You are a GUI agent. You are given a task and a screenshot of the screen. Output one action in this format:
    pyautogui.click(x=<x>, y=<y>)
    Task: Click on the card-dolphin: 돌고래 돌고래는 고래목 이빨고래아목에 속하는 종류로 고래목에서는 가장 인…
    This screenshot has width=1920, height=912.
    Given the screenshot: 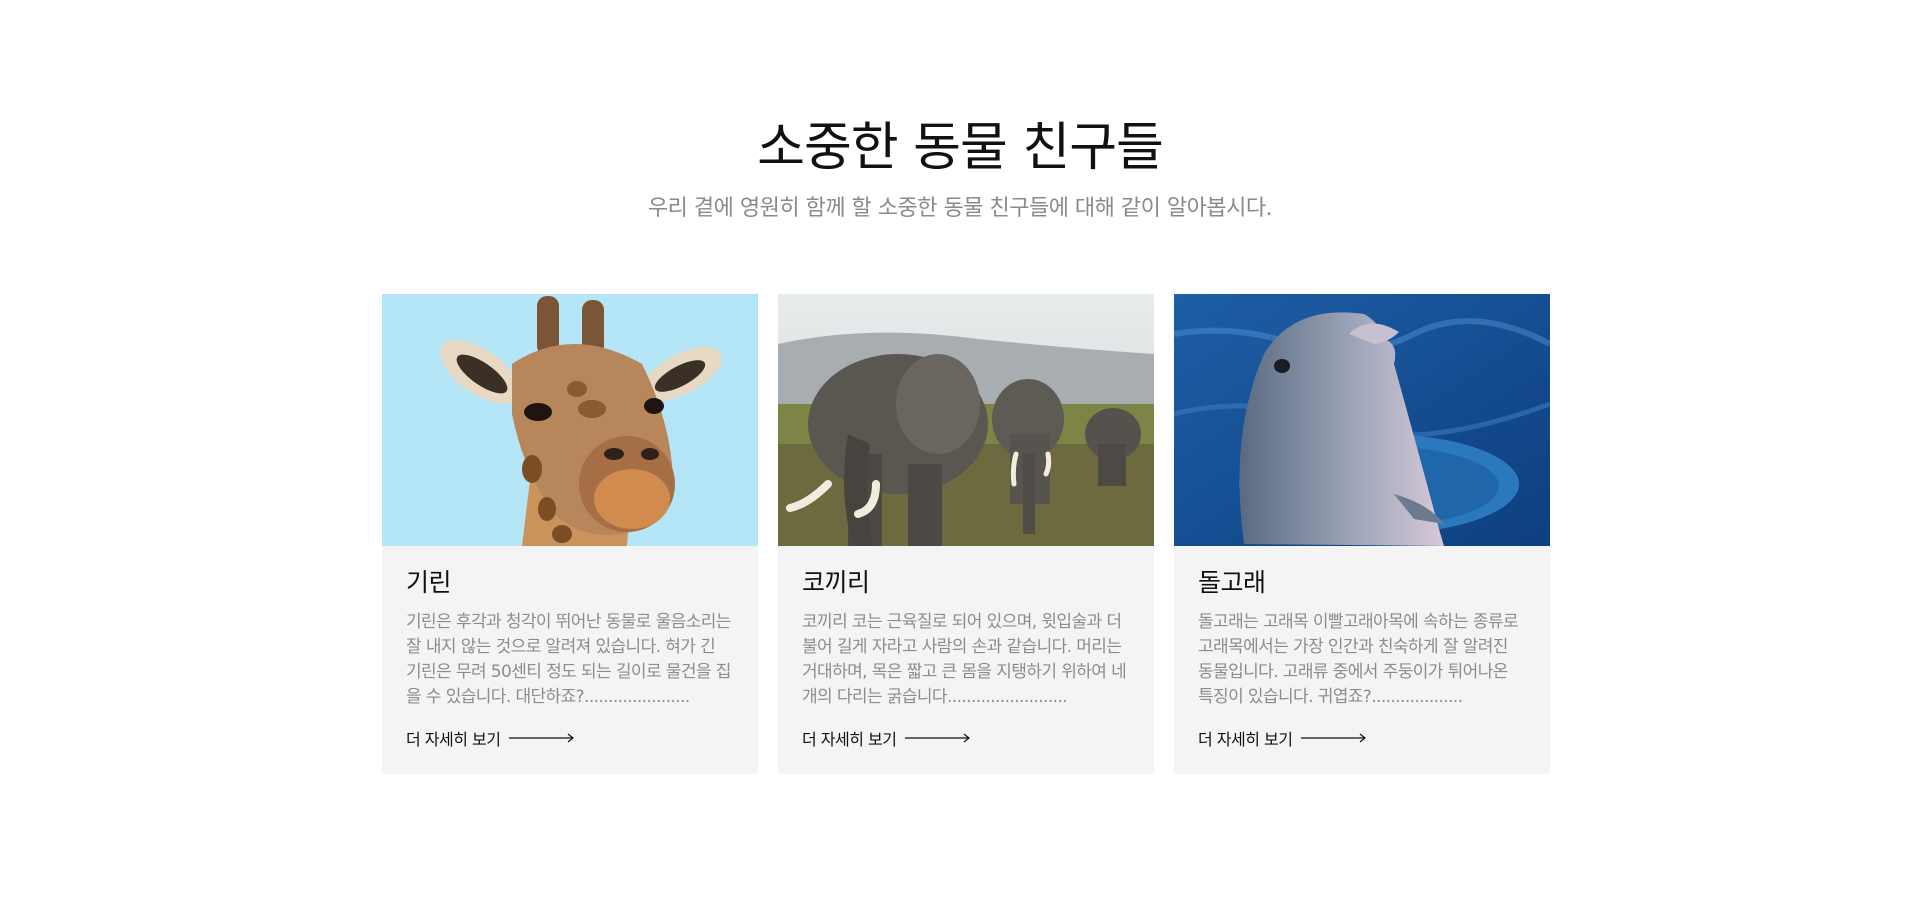 What is the action you would take?
    pyautogui.click(x=1362, y=534)
    